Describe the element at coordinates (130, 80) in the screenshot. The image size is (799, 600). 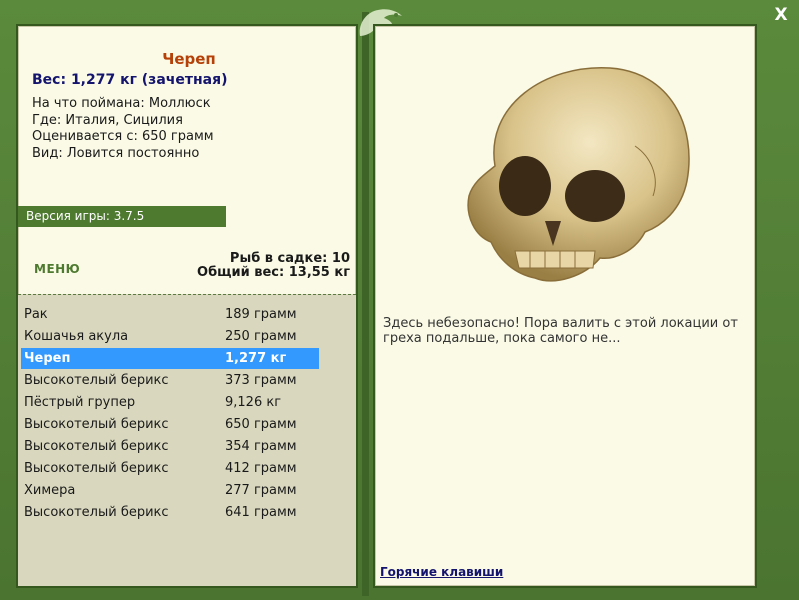
I see `fish-weight: Вес: 1,277 кг (зачетная)` at that location.